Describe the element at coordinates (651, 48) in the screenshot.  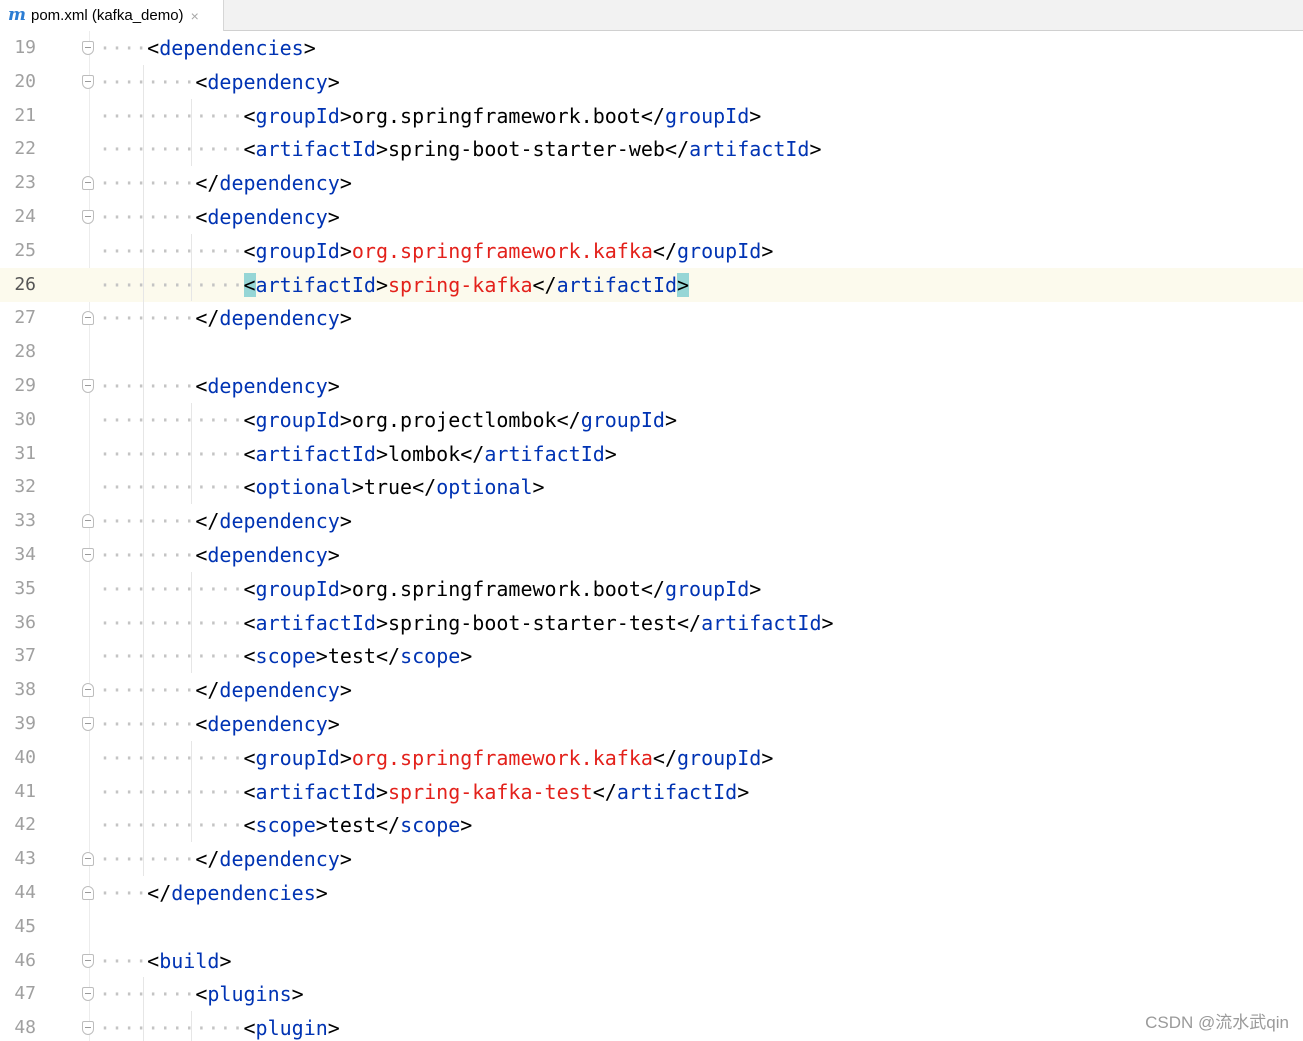
I see `code-line: 19 ····<dependencies>` at that location.